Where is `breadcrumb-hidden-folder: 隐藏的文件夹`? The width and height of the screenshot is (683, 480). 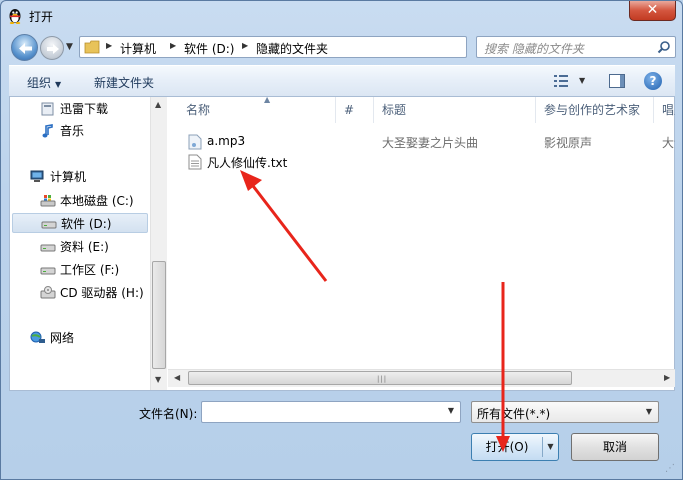
breadcrumb-hidden-folder: 隐藏的文件夹 is located at coordinates (292, 48).